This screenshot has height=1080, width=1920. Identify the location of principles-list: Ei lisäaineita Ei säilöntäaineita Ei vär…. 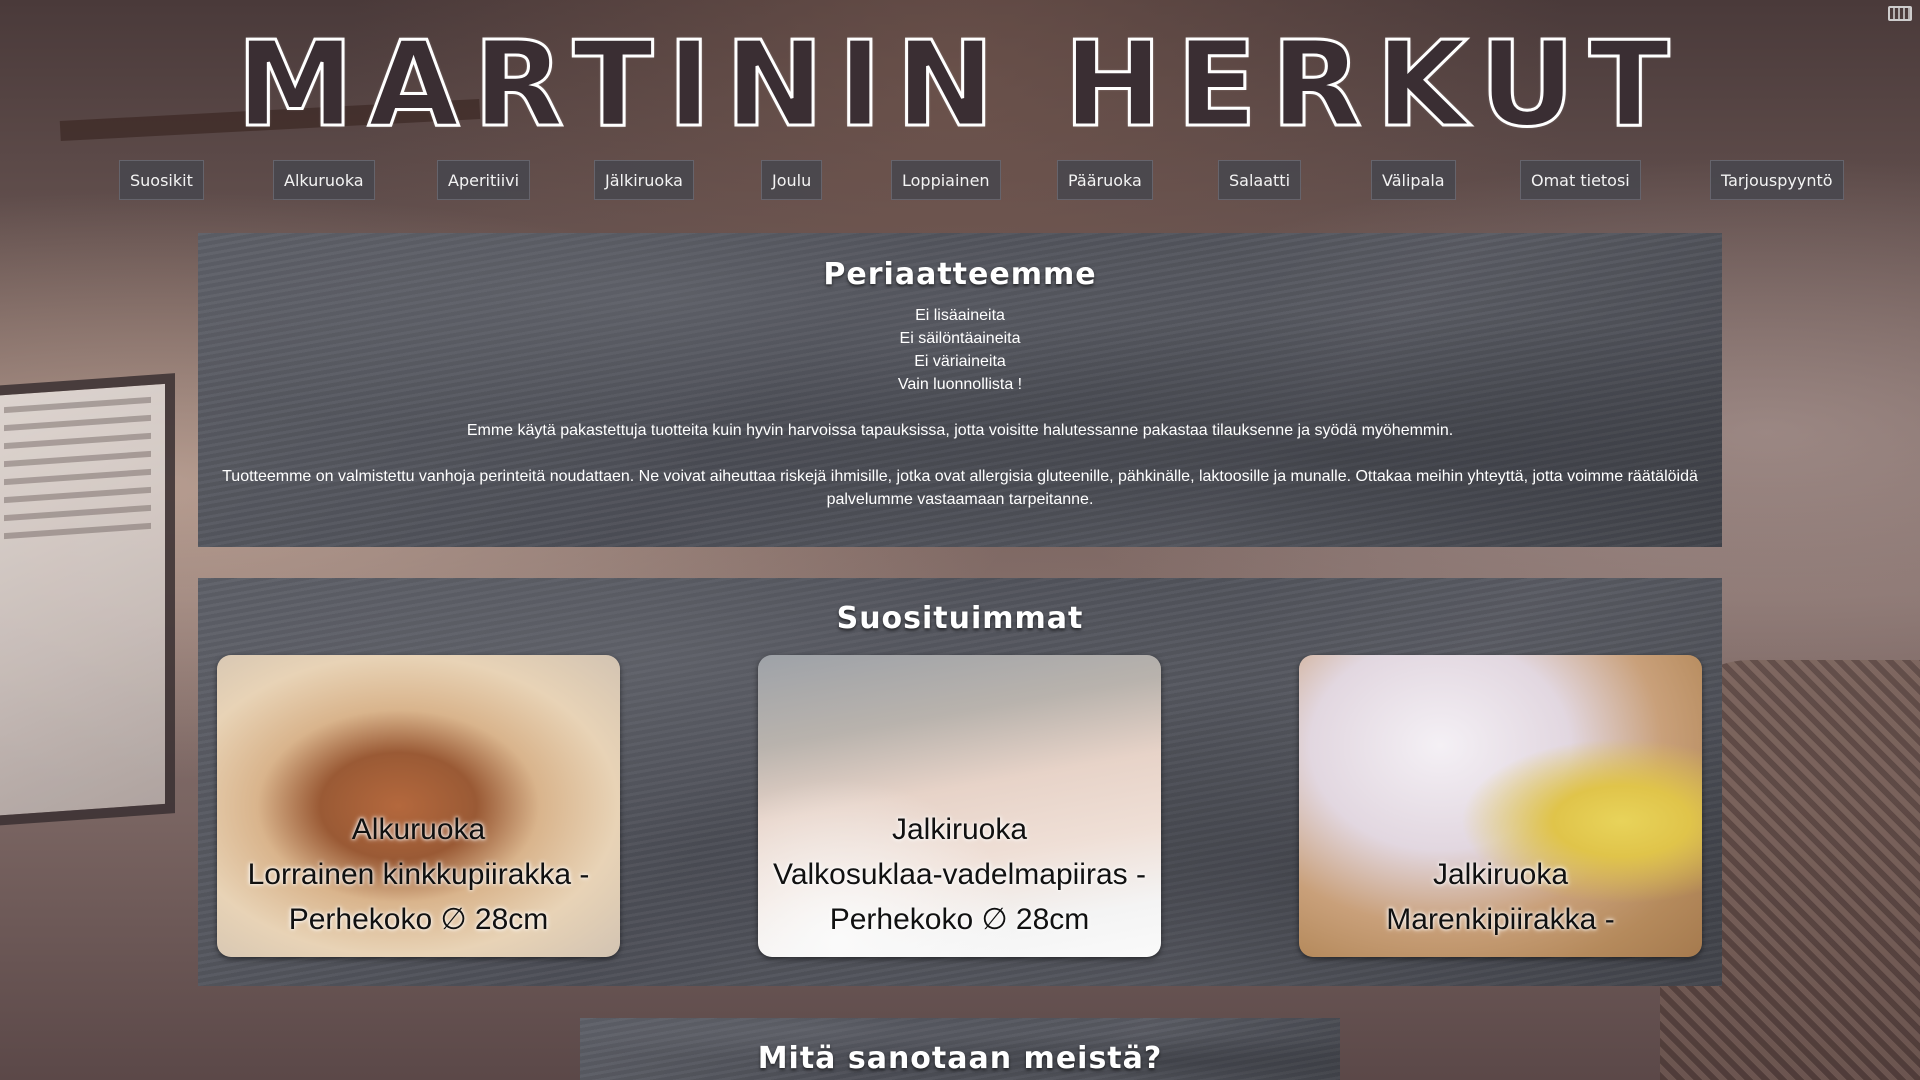
(960, 350).